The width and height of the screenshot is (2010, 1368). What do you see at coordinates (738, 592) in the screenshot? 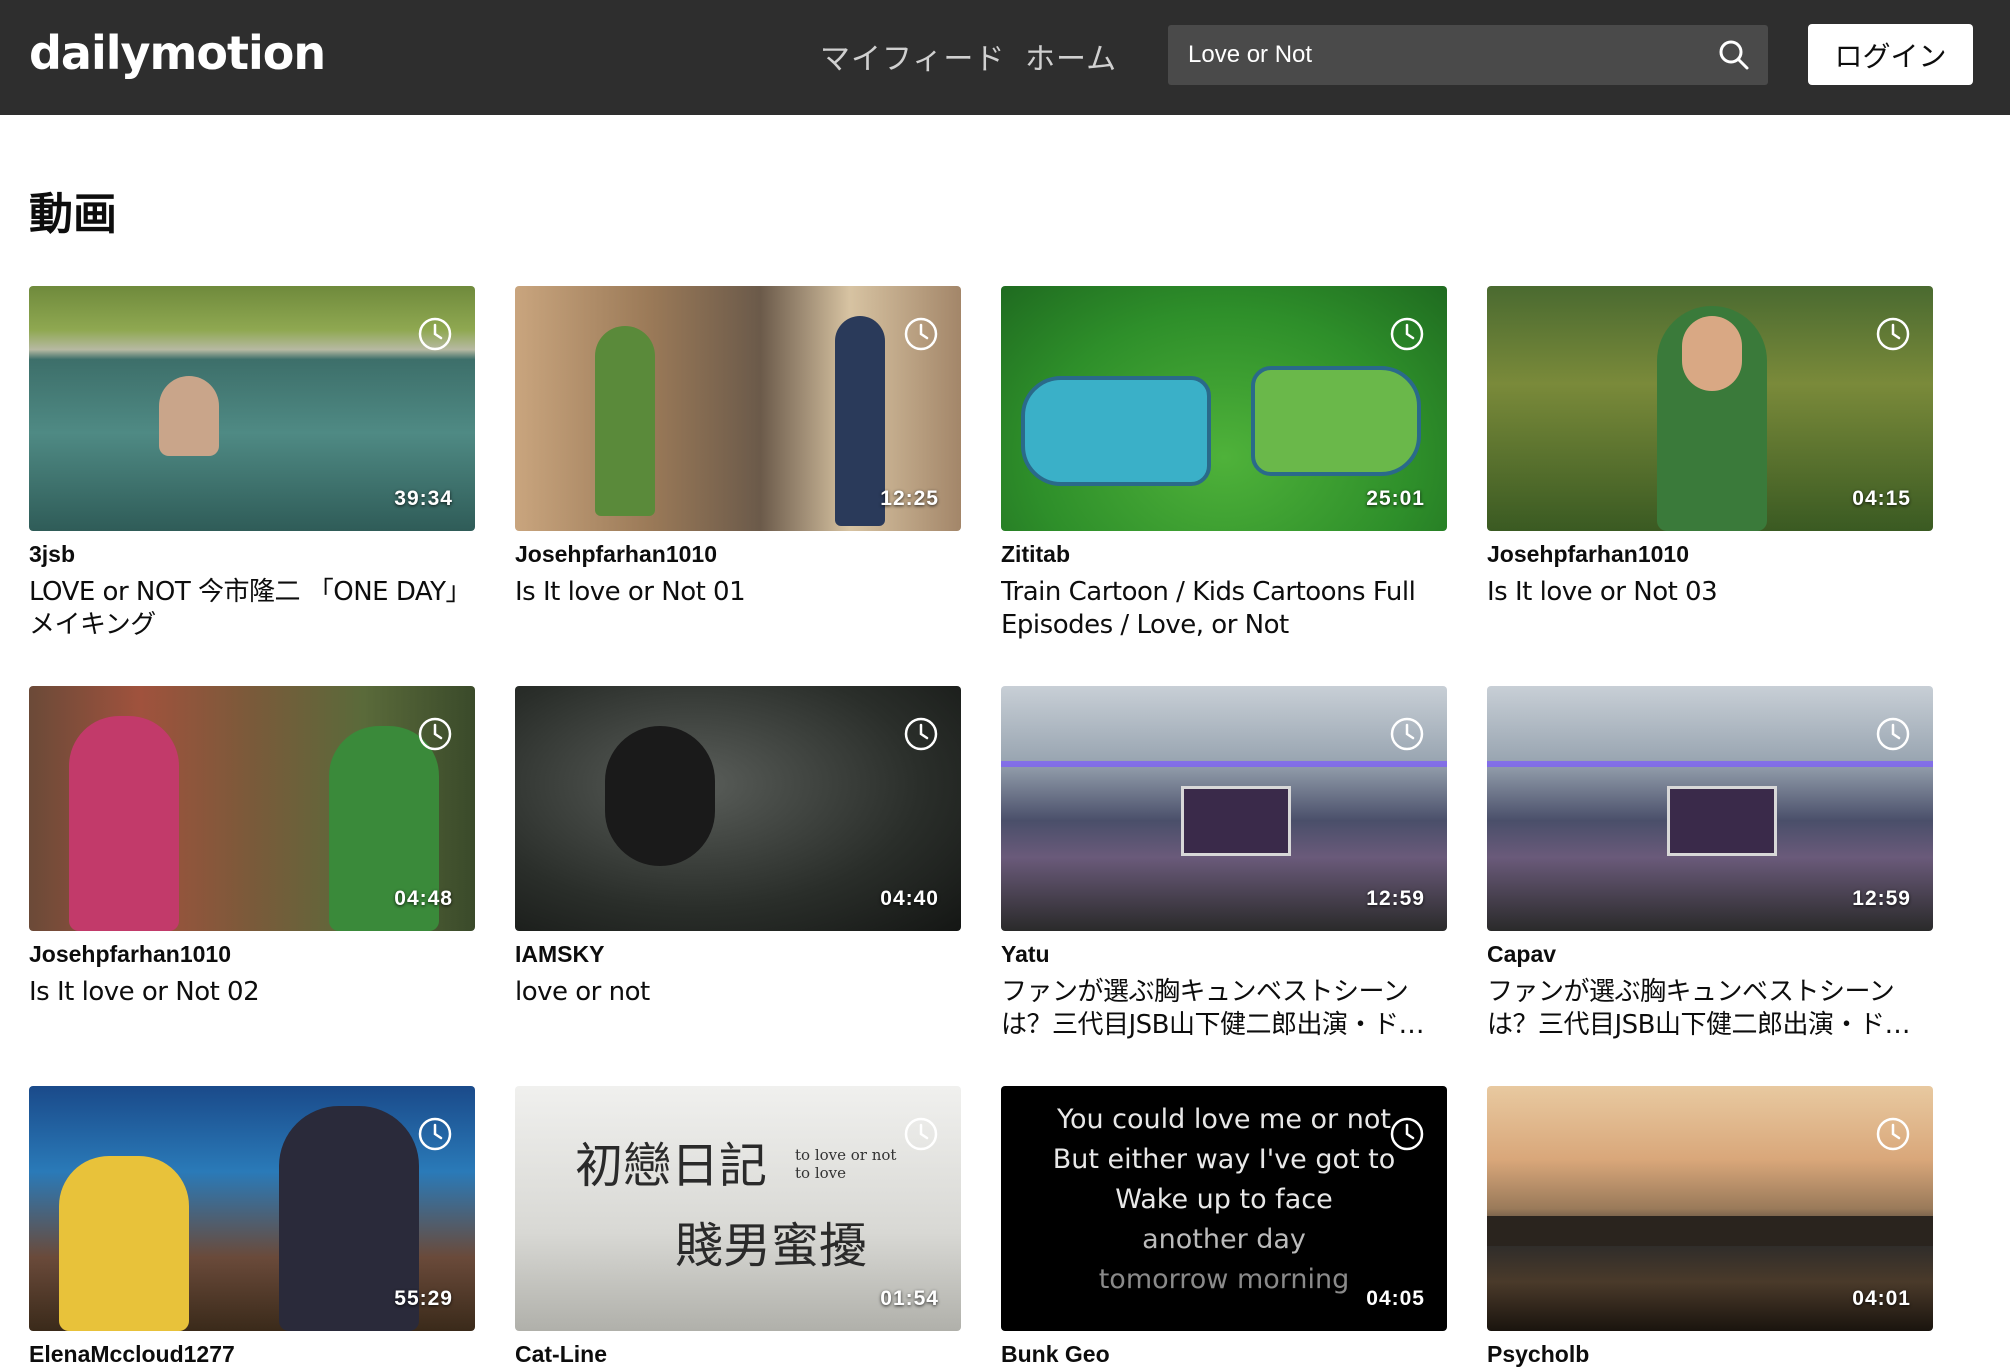
I see `video-title: Is It love or Not 01` at bounding box center [738, 592].